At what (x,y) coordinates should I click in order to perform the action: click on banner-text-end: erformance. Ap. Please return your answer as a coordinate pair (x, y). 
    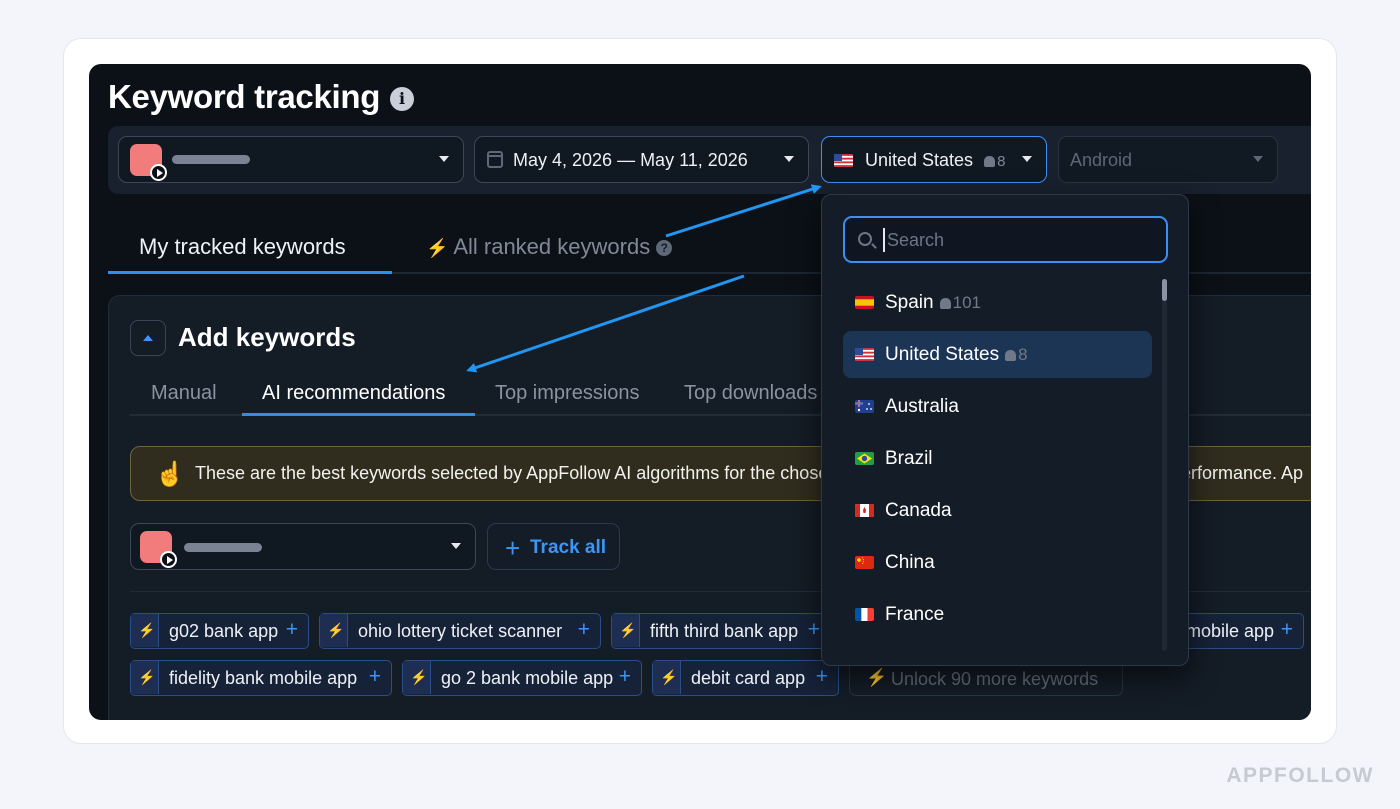
    Looking at the image, I should click on (1242, 473).